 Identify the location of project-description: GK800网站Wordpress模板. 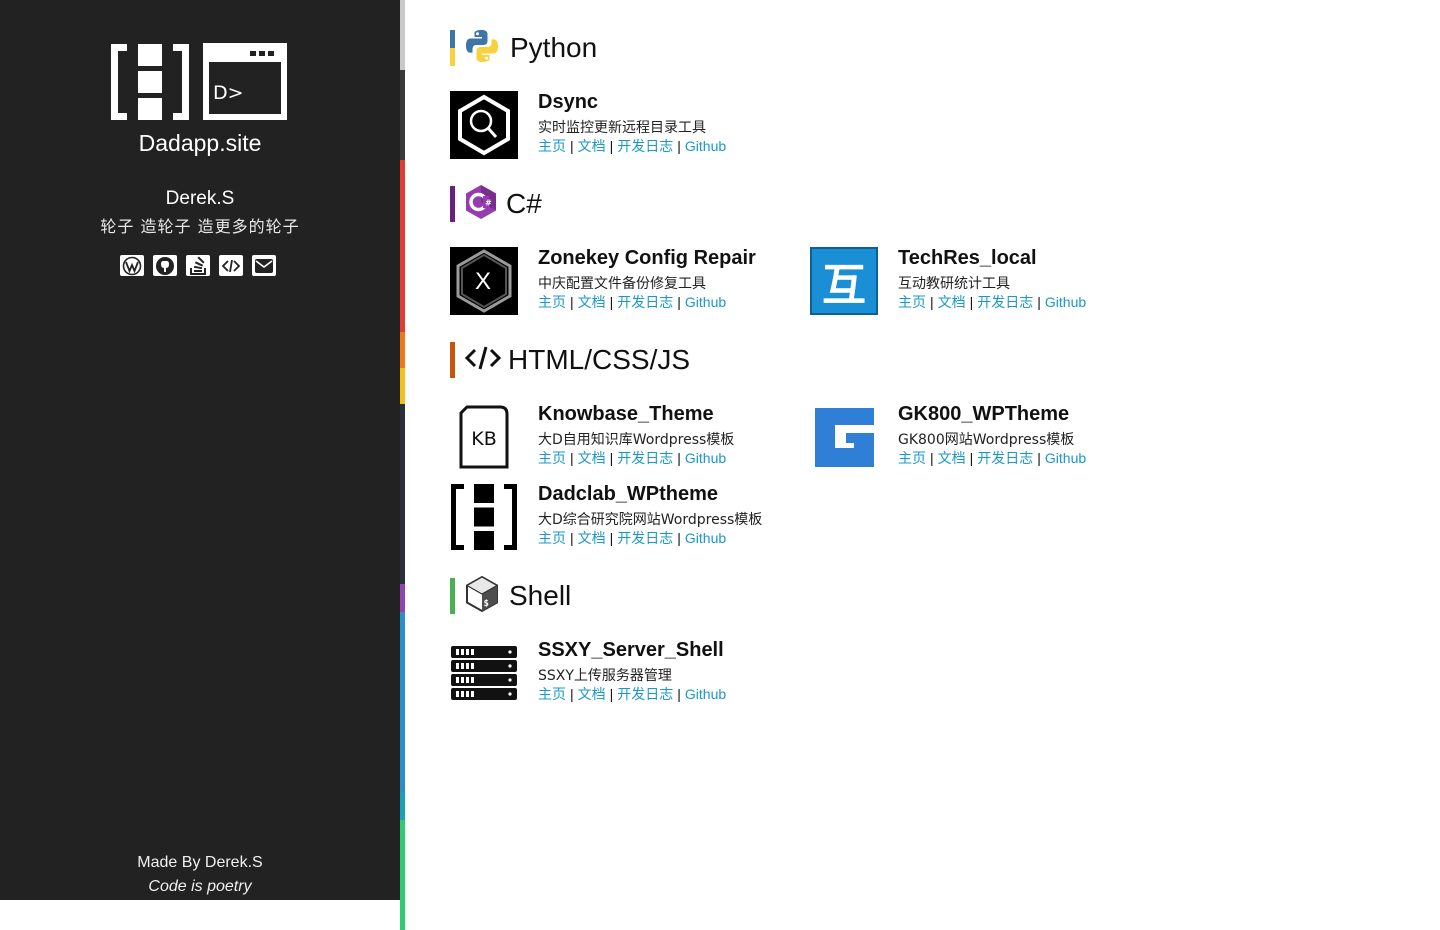
(986, 440).